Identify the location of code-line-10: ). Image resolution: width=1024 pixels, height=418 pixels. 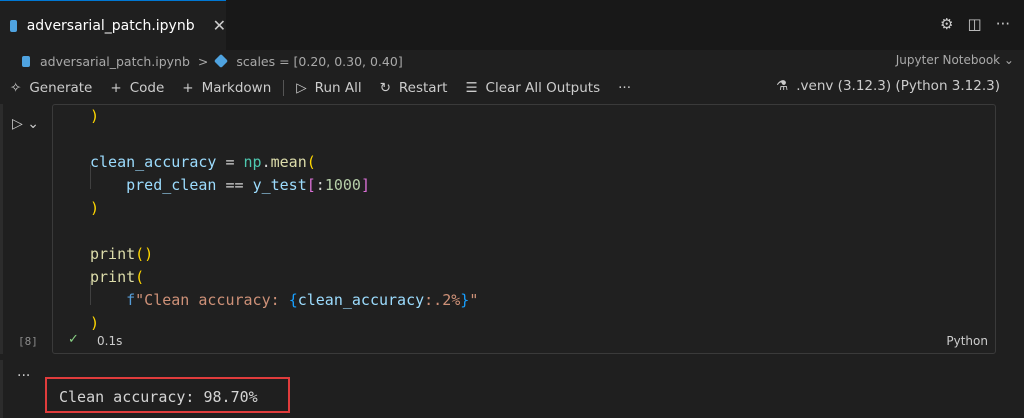
(94, 323).